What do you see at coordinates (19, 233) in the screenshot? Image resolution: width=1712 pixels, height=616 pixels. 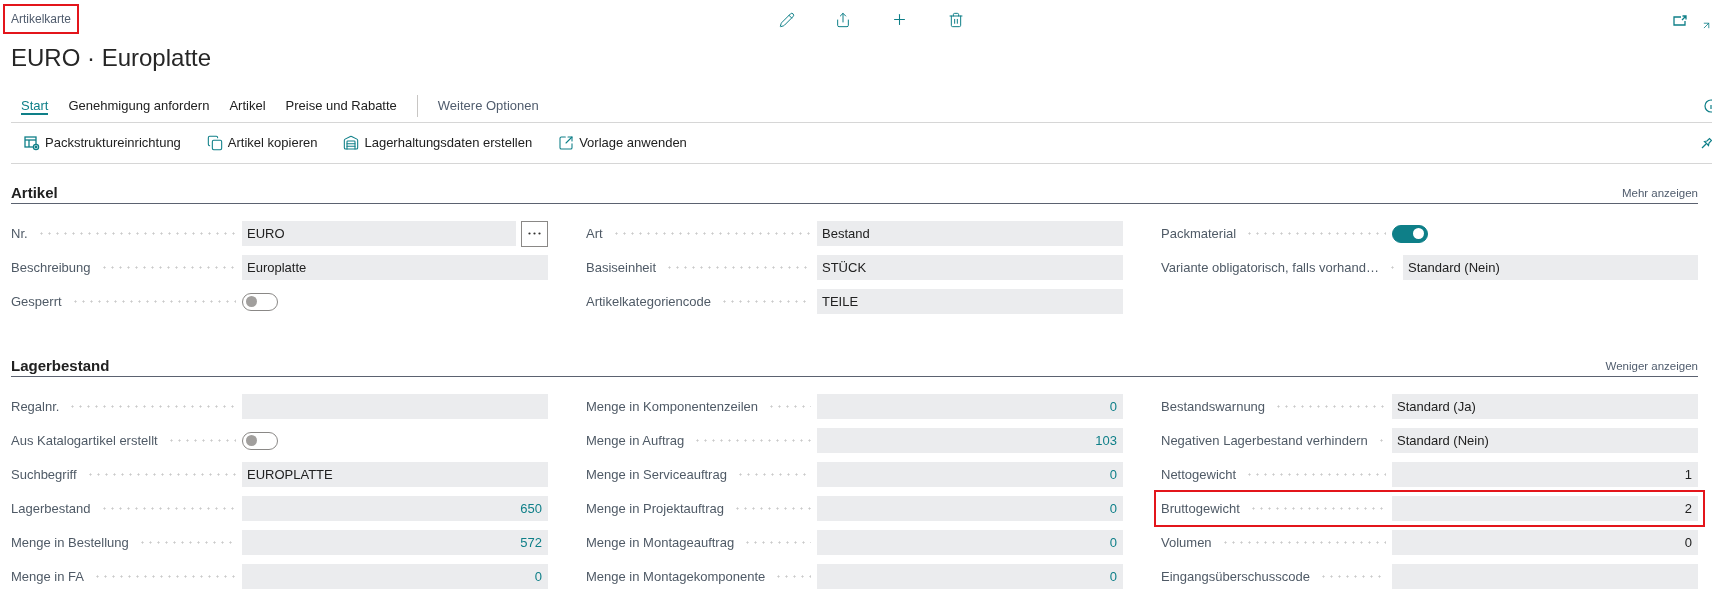 I see `field-label: Nr.` at bounding box center [19, 233].